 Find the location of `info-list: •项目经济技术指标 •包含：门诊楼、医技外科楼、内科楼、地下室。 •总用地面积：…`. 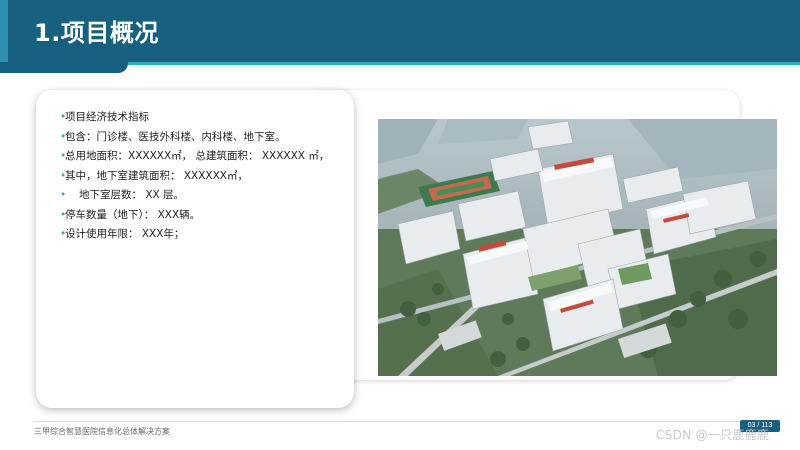

info-list: •项目经济技术指标 •包含：门诊楼、医技外科楼、内科楼、地下室。 •总用地面积：… is located at coordinates (205, 176).